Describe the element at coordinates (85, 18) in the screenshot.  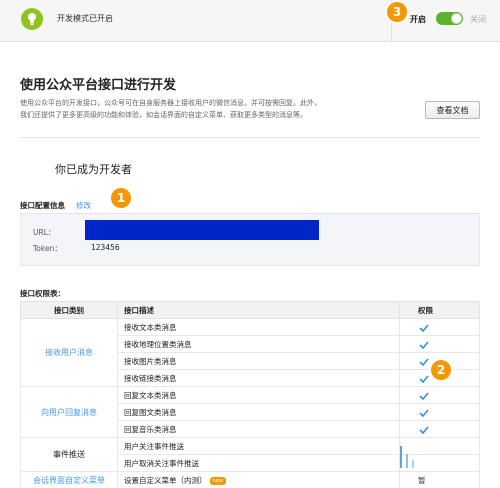
I see `dev-mode-status: 开发模式已开启` at that location.